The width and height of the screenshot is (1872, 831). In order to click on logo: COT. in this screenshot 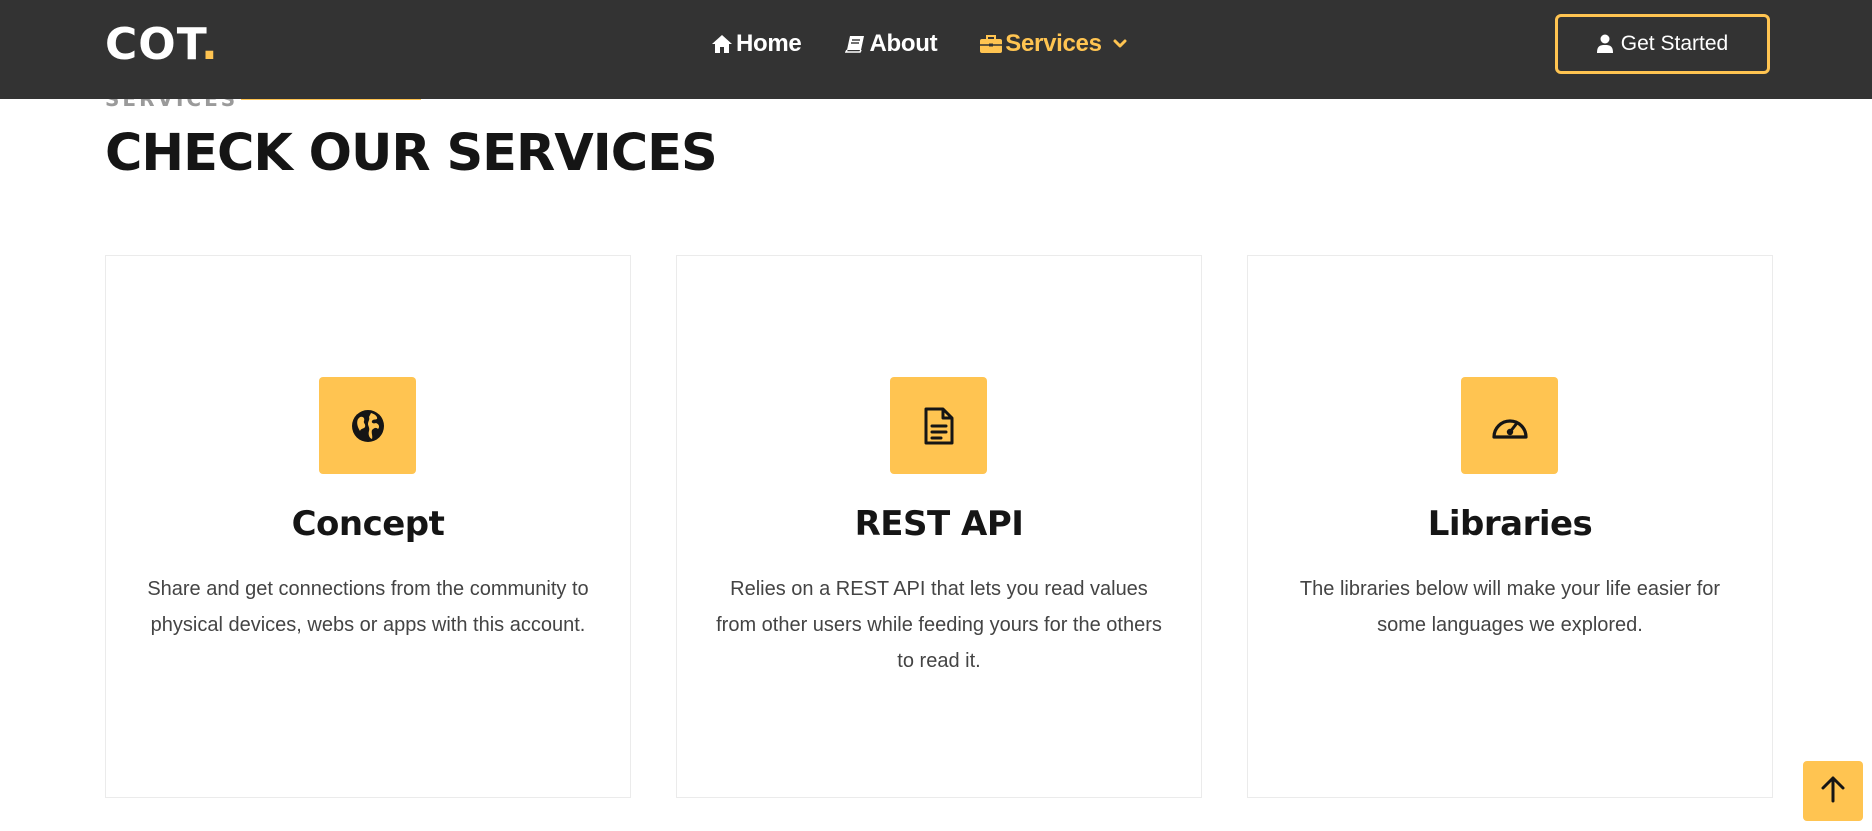, I will do `click(162, 45)`.